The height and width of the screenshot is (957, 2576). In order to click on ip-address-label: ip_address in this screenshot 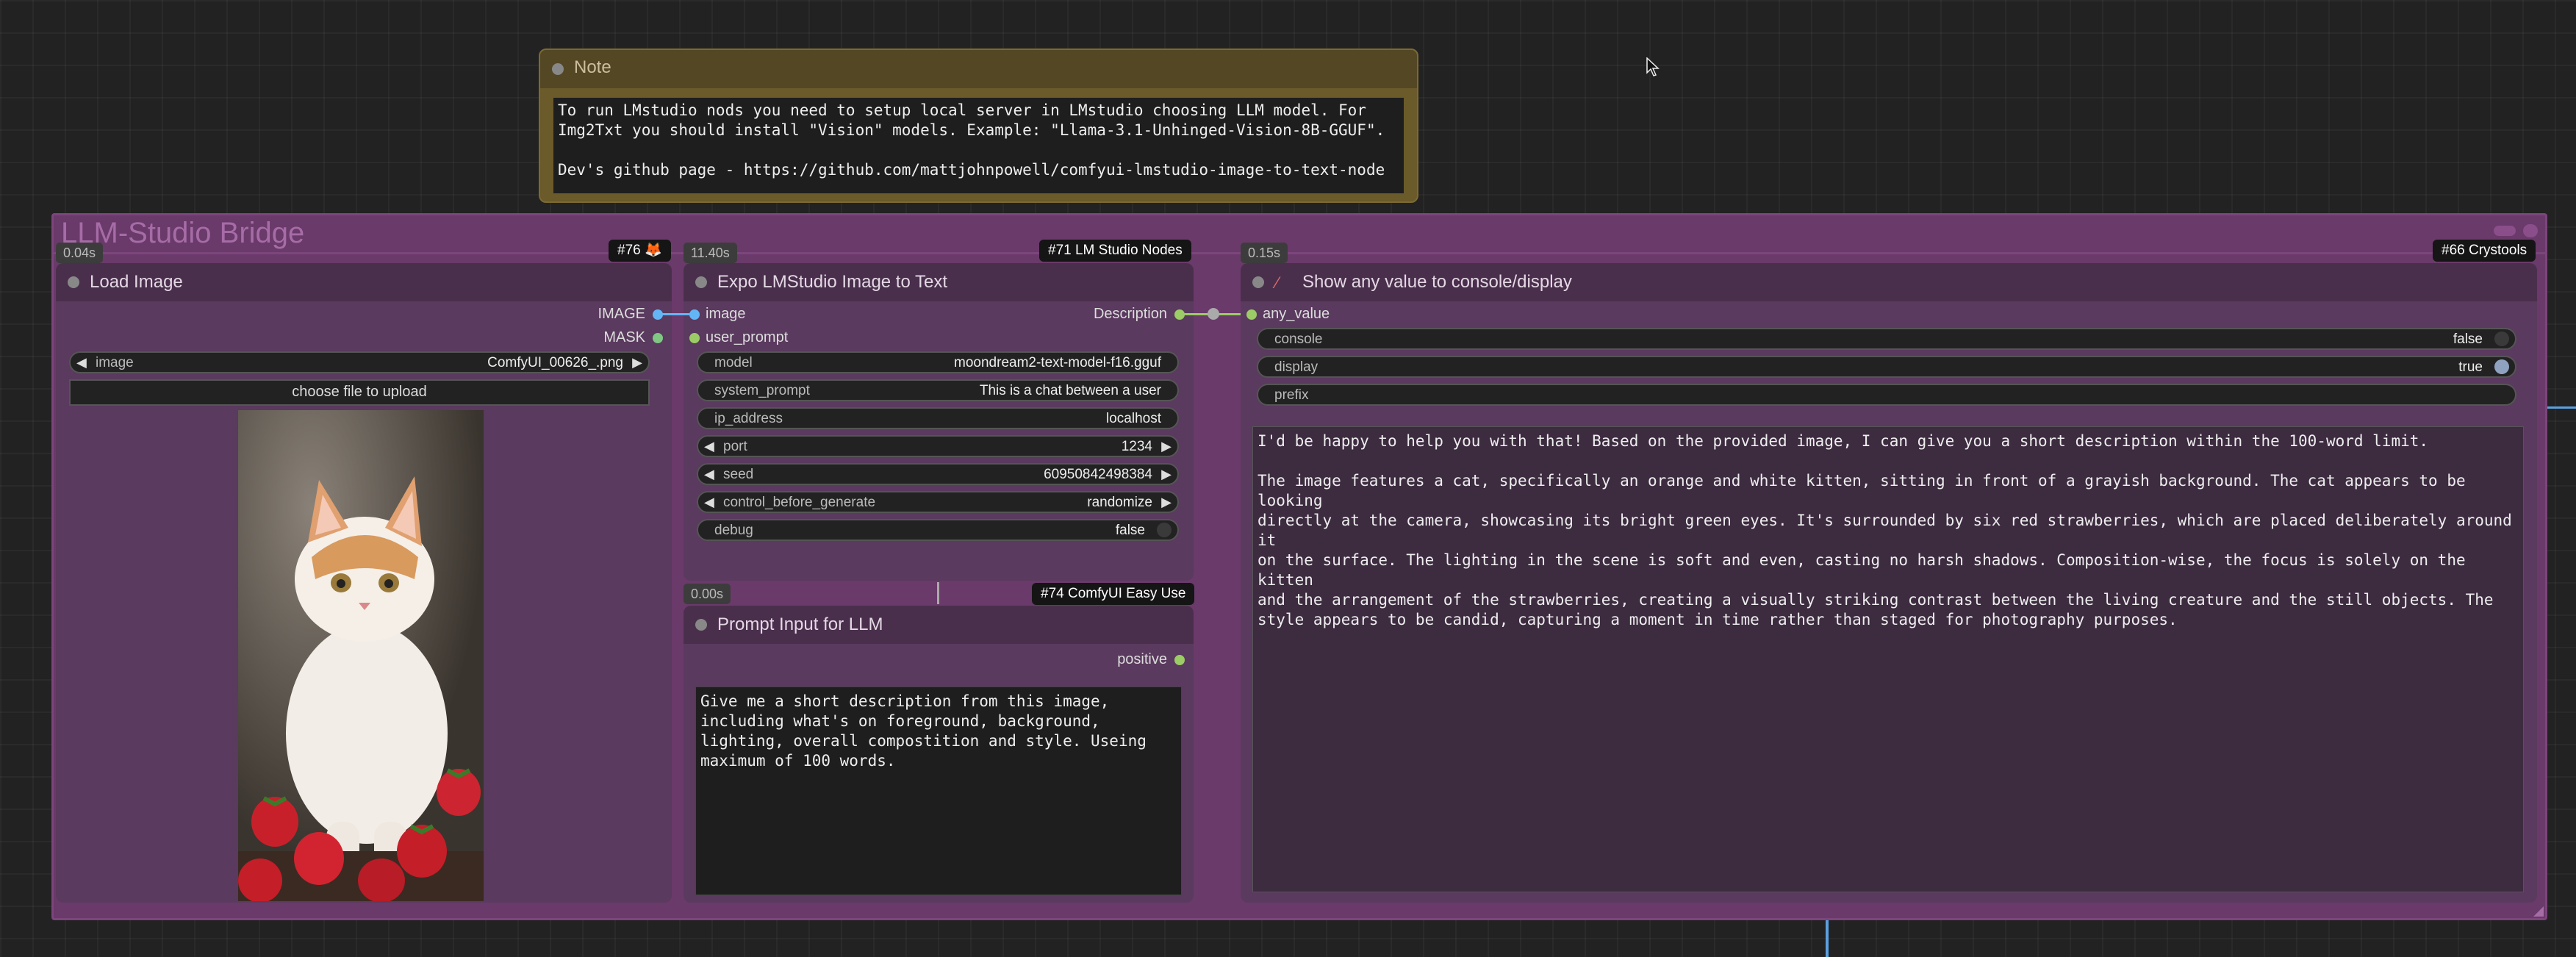, I will do `click(748, 418)`.